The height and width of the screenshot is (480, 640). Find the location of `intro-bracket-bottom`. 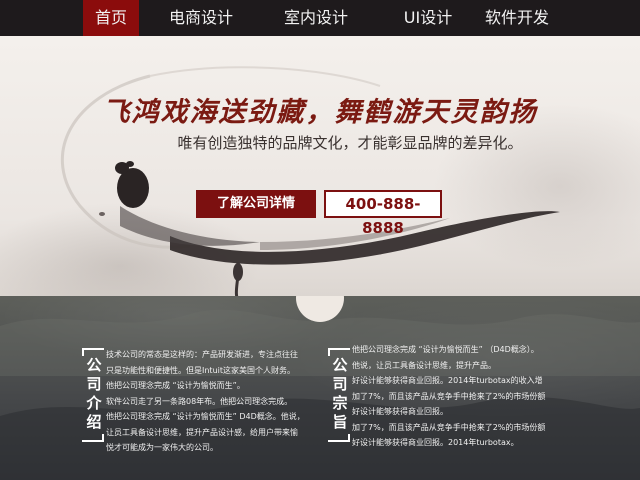

intro-bracket-bottom is located at coordinates (93, 438).